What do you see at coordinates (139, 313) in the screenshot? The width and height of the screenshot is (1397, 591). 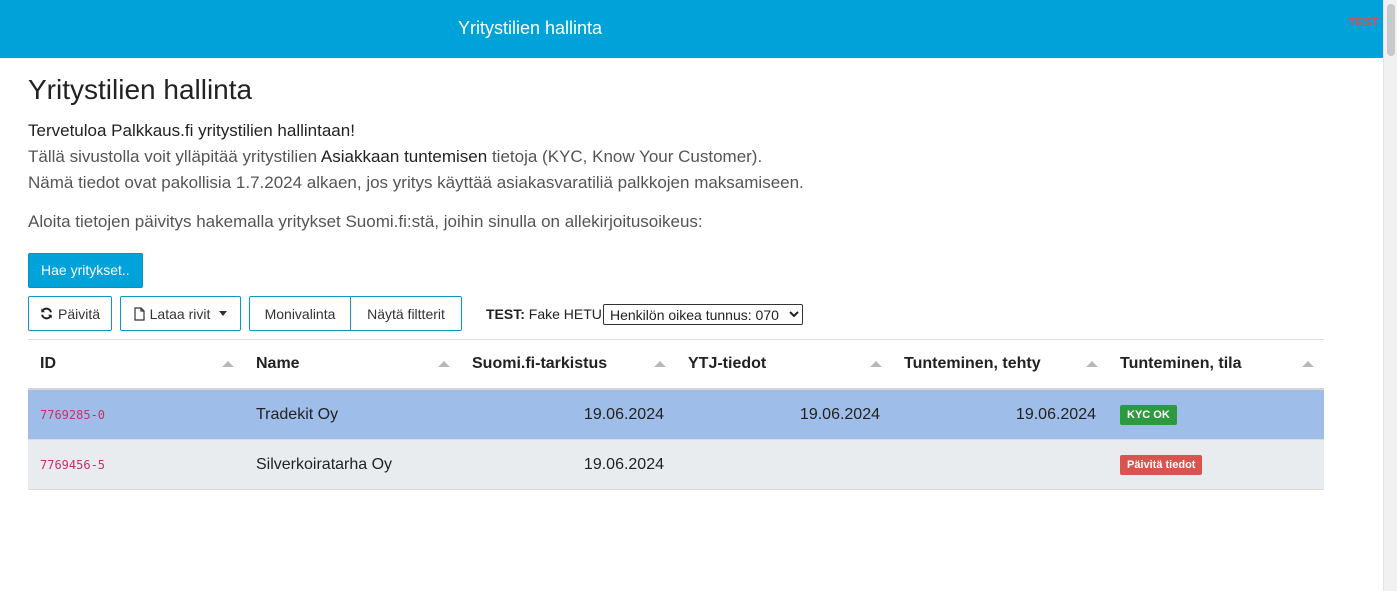 I see `file-icon` at bounding box center [139, 313].